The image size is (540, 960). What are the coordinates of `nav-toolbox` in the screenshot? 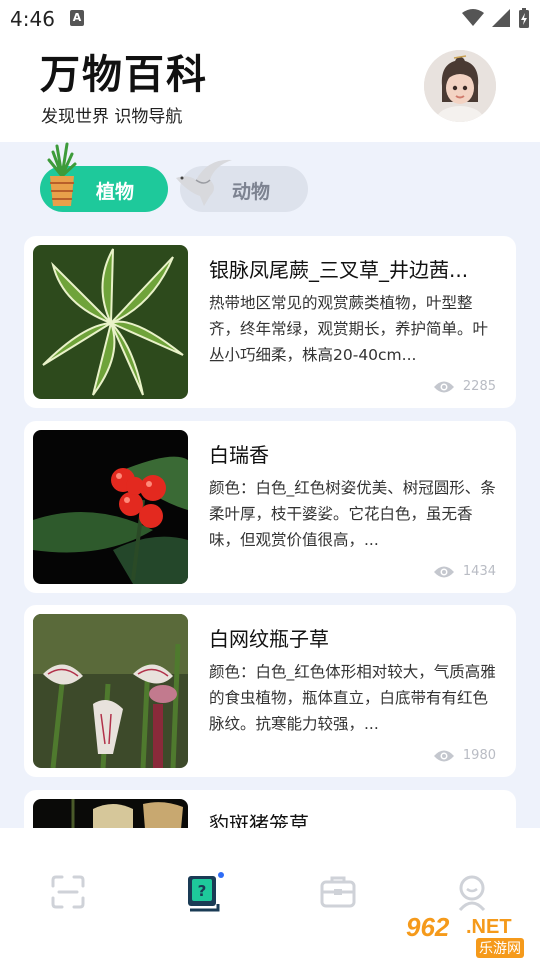 It's located at (340, 894).